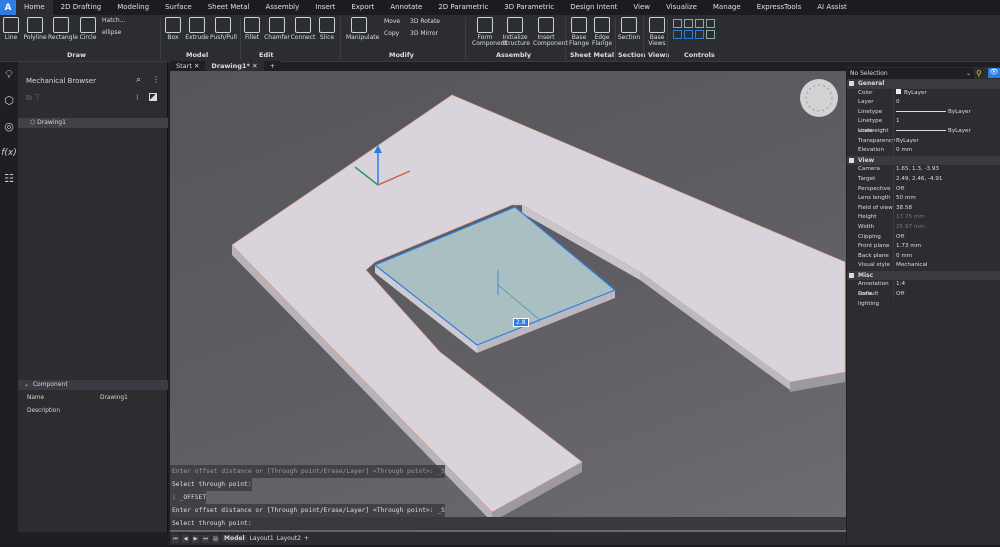  What do you see at coordinates (550, 32) in the screenshot?
I see `tool-insert-component-button: Insert Component` at bounding box center [550, 32].